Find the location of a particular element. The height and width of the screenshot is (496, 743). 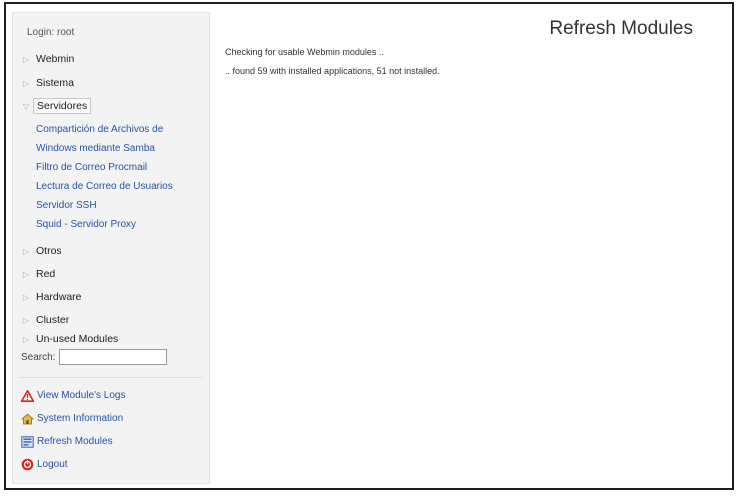

search-row: Search: is located at coordinates (94, 357).